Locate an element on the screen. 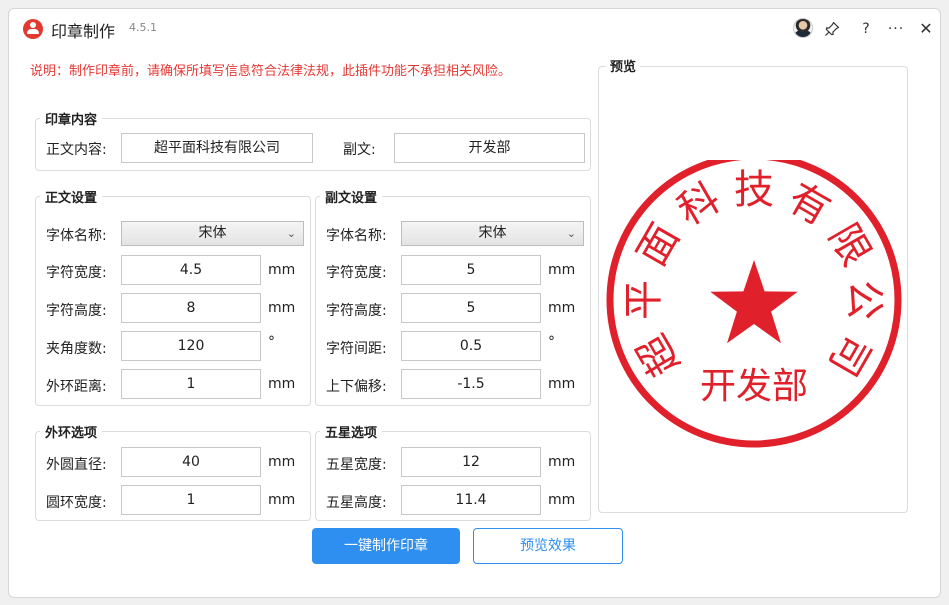 This screenshot has height=605, width=949. seal-arc-char: 平 is located at coordinates (644, 300).